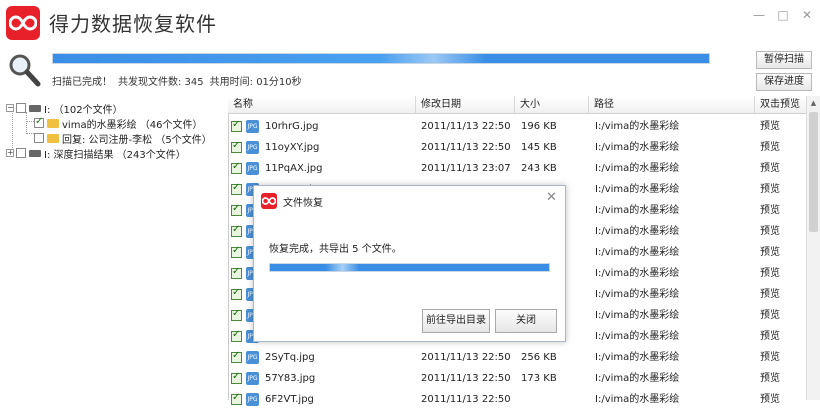 The image size is (820, 410). Describe the element at coordinates (322, 105) in the screenshot. I see `column-header-name: 名称` at that location.